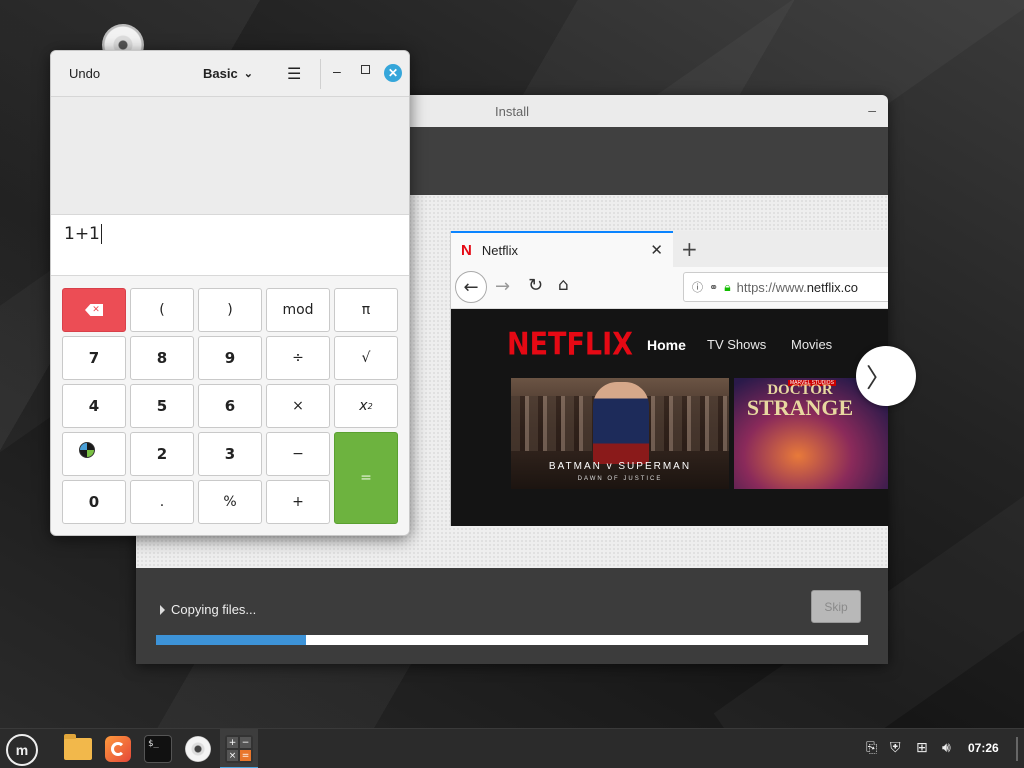 This screenshot has width=1024, height=768. What do you see at coordinates (836, 606) in the screenshot?
I see `skip-button: Skip` at bounding box center [836, 606].